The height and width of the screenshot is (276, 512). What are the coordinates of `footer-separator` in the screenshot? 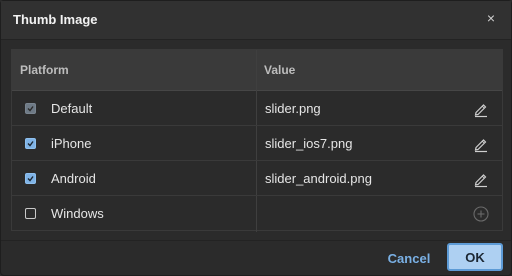 It's located at (256, 240).